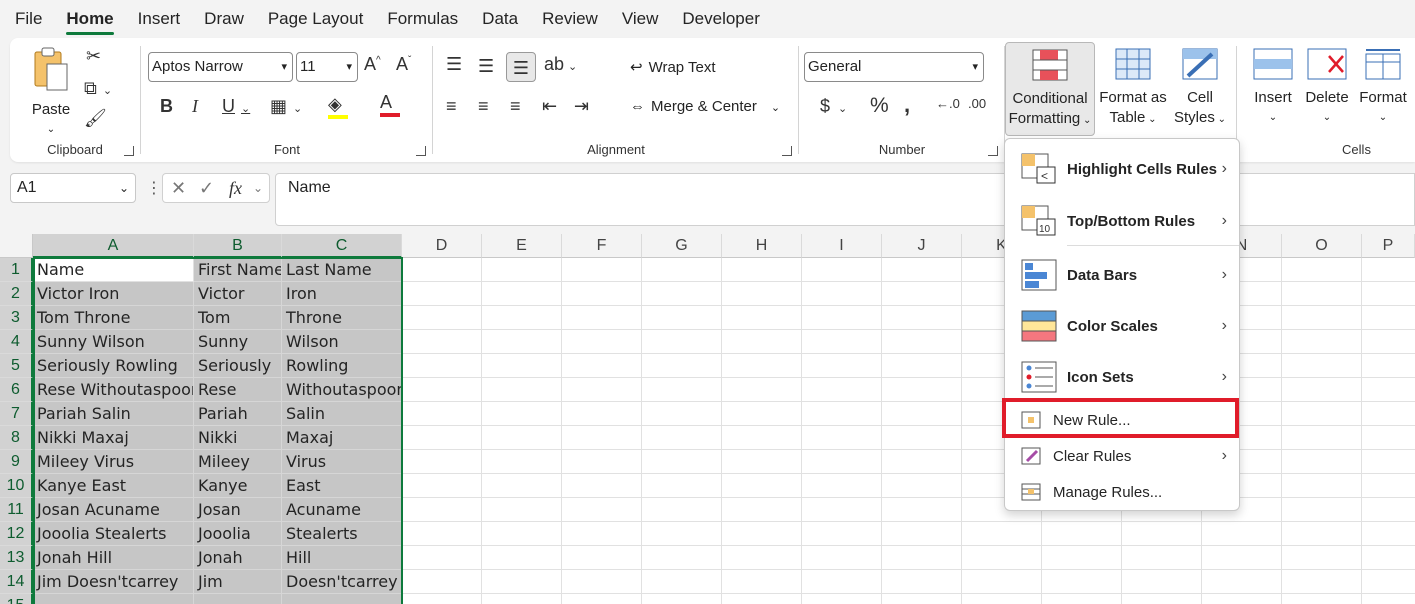  Describe the element at coordinates (342, 510) in the screenshot. I see `table-cell: Acuname` at that location.